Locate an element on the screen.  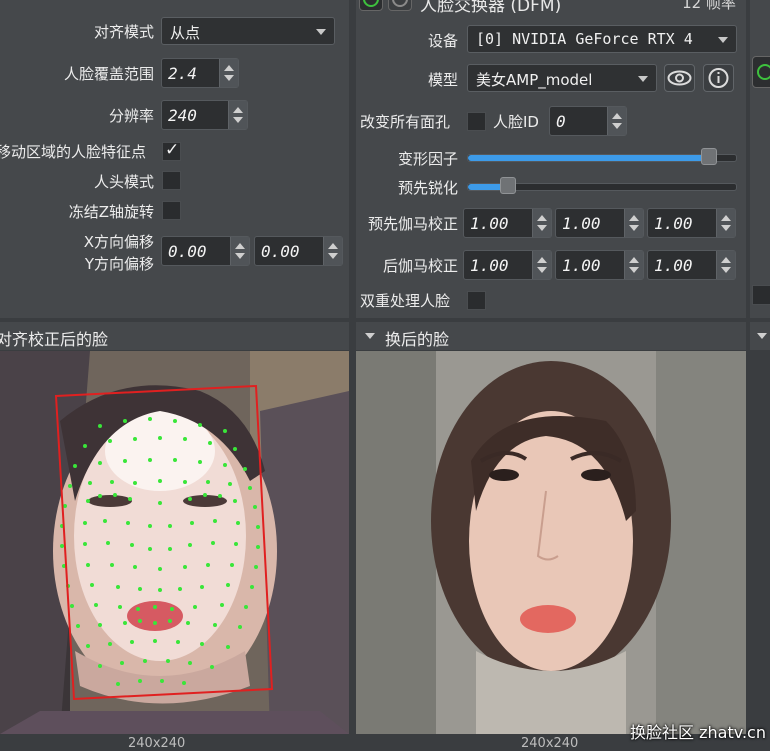
two-pass-label: 双重处理人脸 is located at coordinates (405, 301).